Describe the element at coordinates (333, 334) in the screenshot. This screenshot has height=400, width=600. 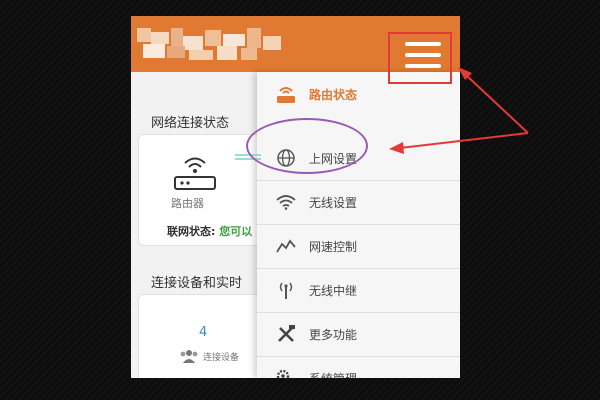
I see `menu-item-label: 更多功能` at that location.